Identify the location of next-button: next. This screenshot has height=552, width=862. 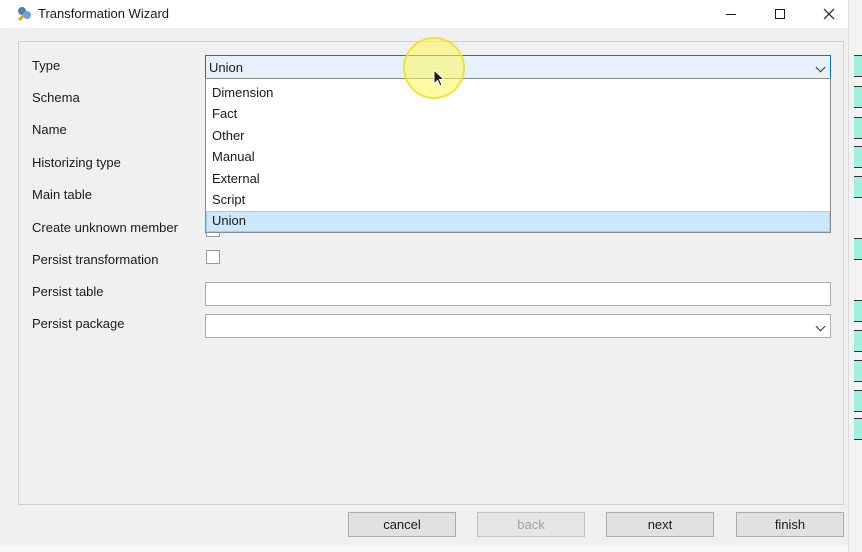
(660, 524).